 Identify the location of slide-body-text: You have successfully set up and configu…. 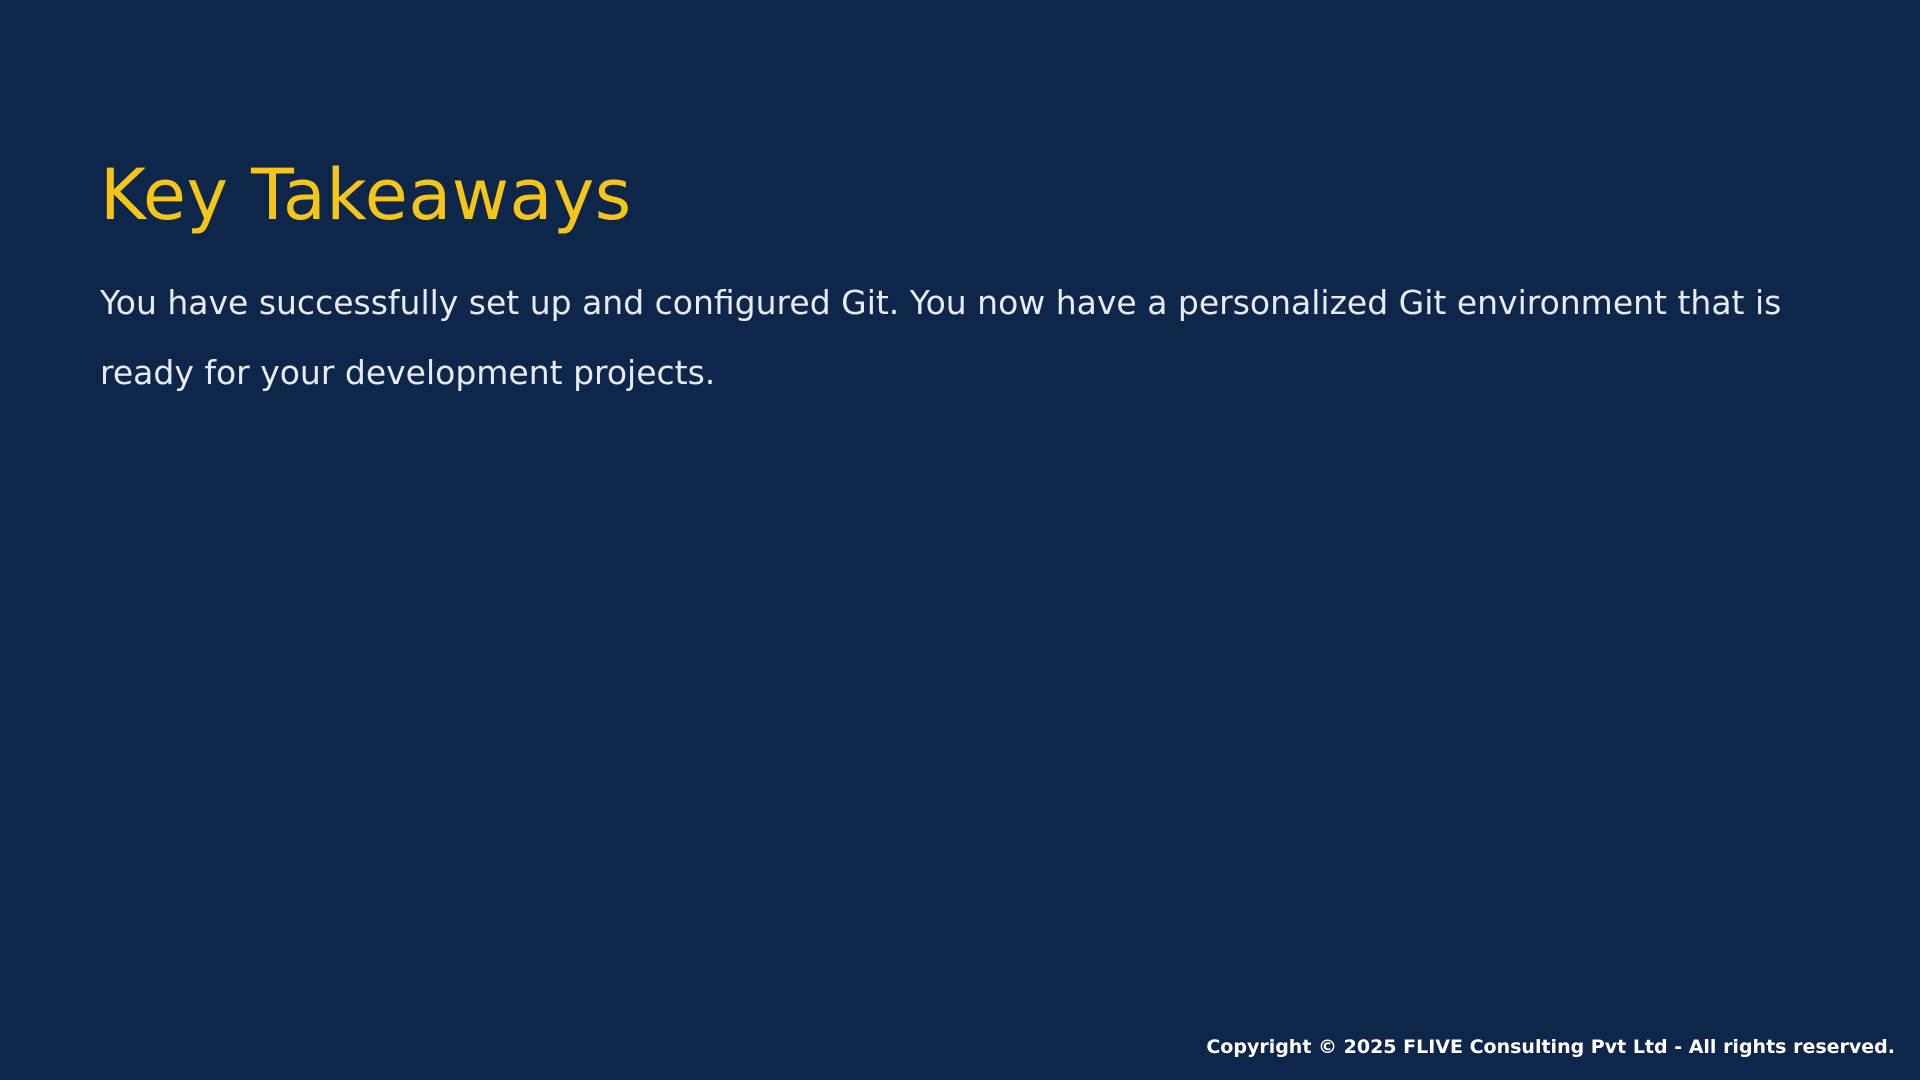
(941, 337).